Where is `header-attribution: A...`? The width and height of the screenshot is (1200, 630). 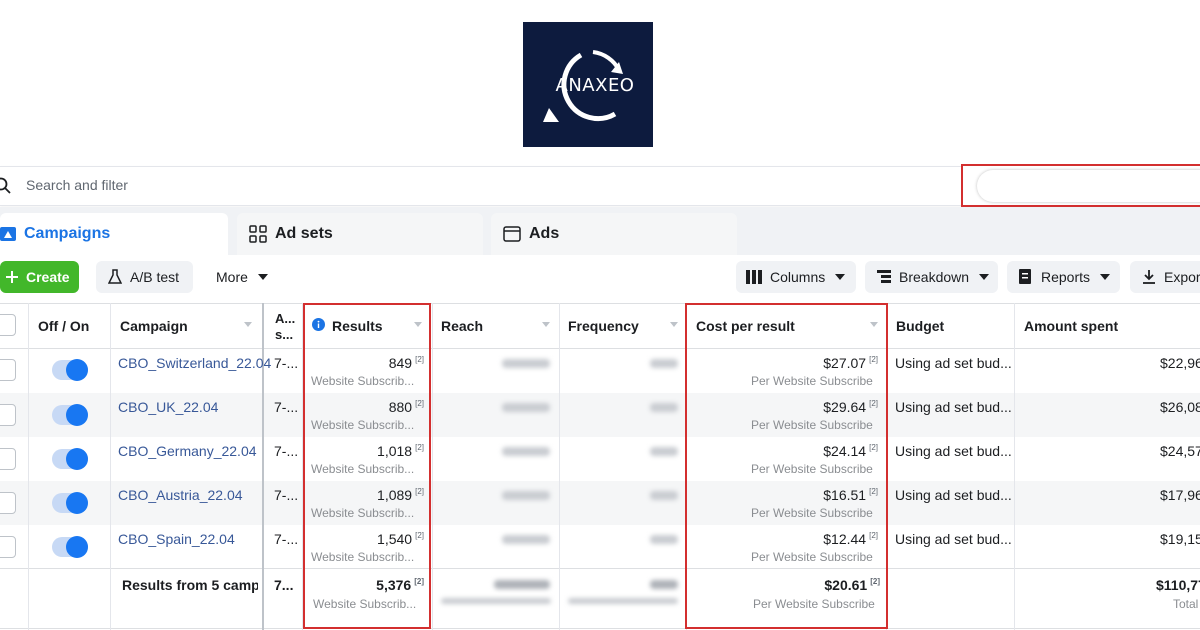
header-attribution: A... is located at coordinates (285, 318).